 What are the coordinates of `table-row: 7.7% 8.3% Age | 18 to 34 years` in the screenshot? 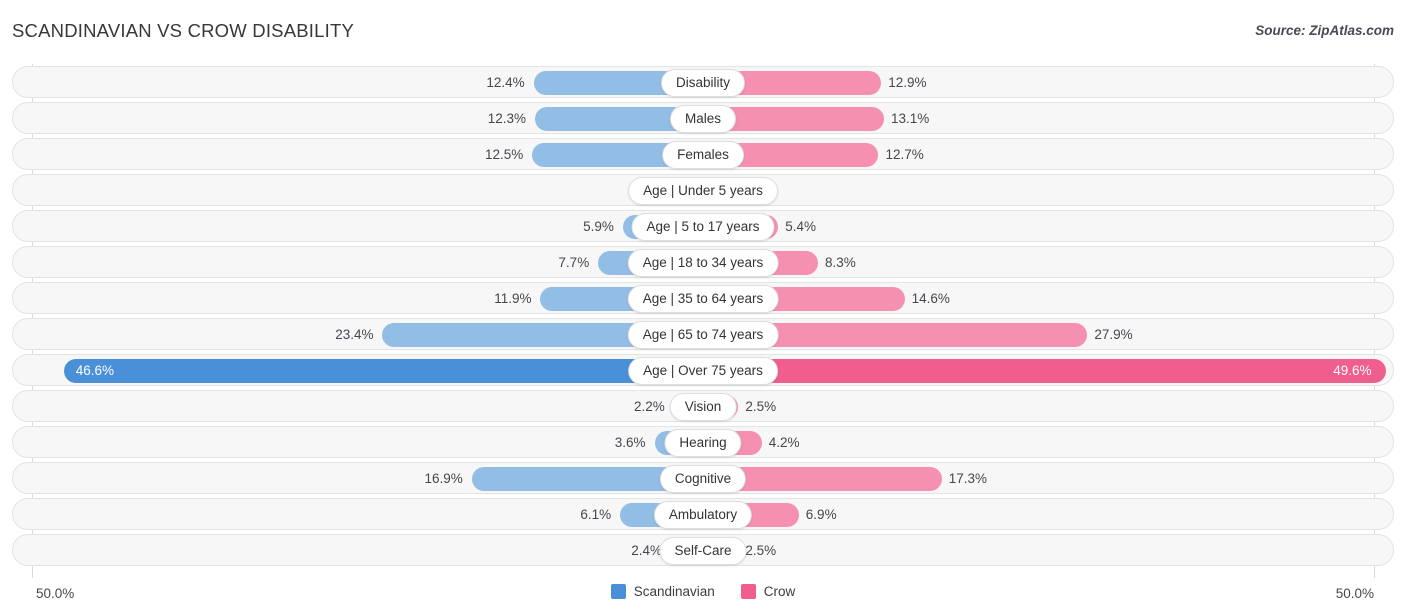 It's located at (703, 262).